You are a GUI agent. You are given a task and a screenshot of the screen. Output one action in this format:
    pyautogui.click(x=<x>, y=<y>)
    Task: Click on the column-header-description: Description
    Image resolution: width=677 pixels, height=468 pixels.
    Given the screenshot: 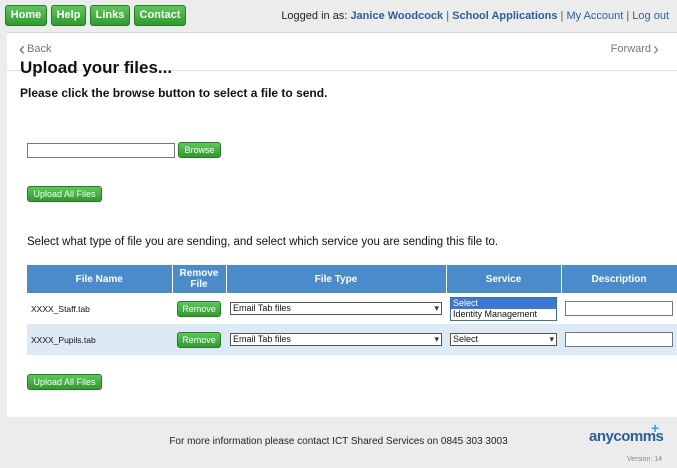 What is the action you would take?
    pyautogui.click(x=619, y=279)
    